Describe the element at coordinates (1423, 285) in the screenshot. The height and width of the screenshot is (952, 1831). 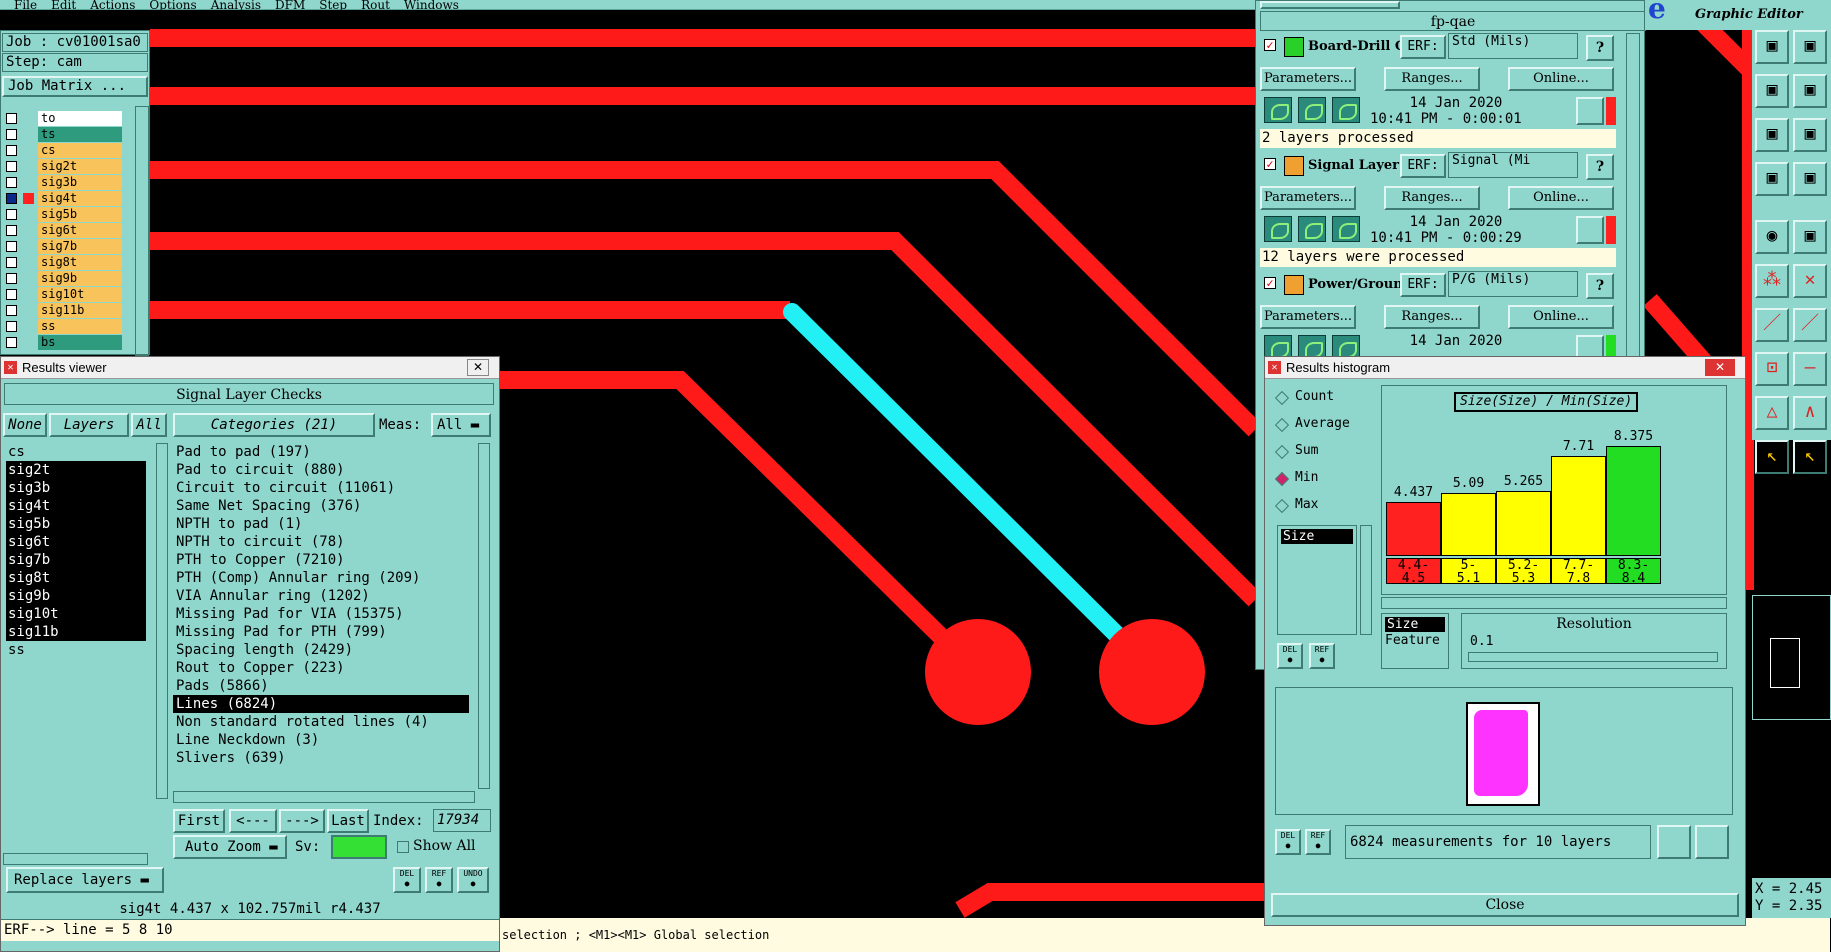
I see `erf-button: ERF:` at that location.